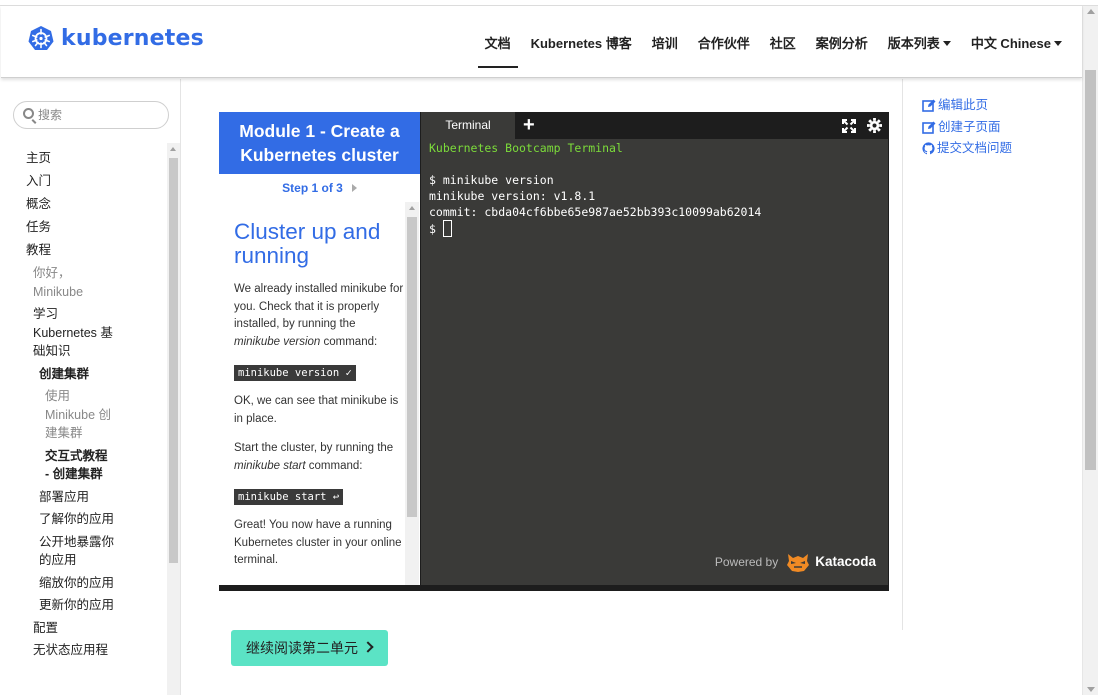 This screenshot has height=695, width=1098. I want to click on page-action-label: 编辑此页, so click(963, 105).